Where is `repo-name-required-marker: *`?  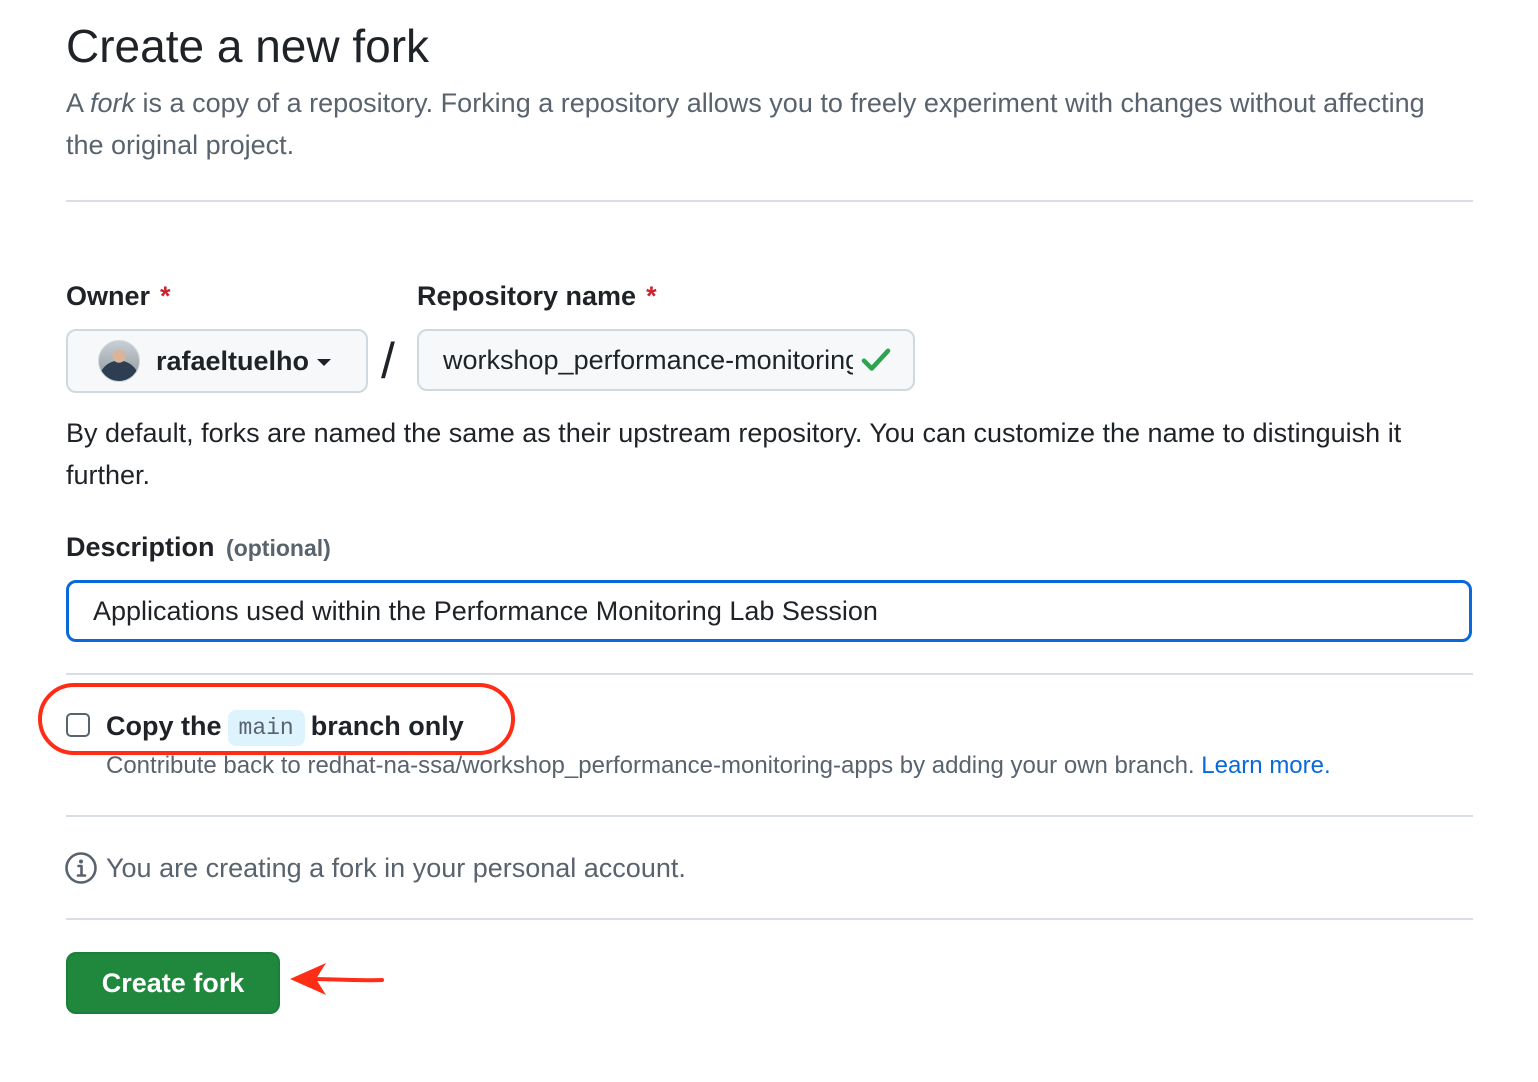
repo-name-required-marker: * is located at coordinates (651, 296).